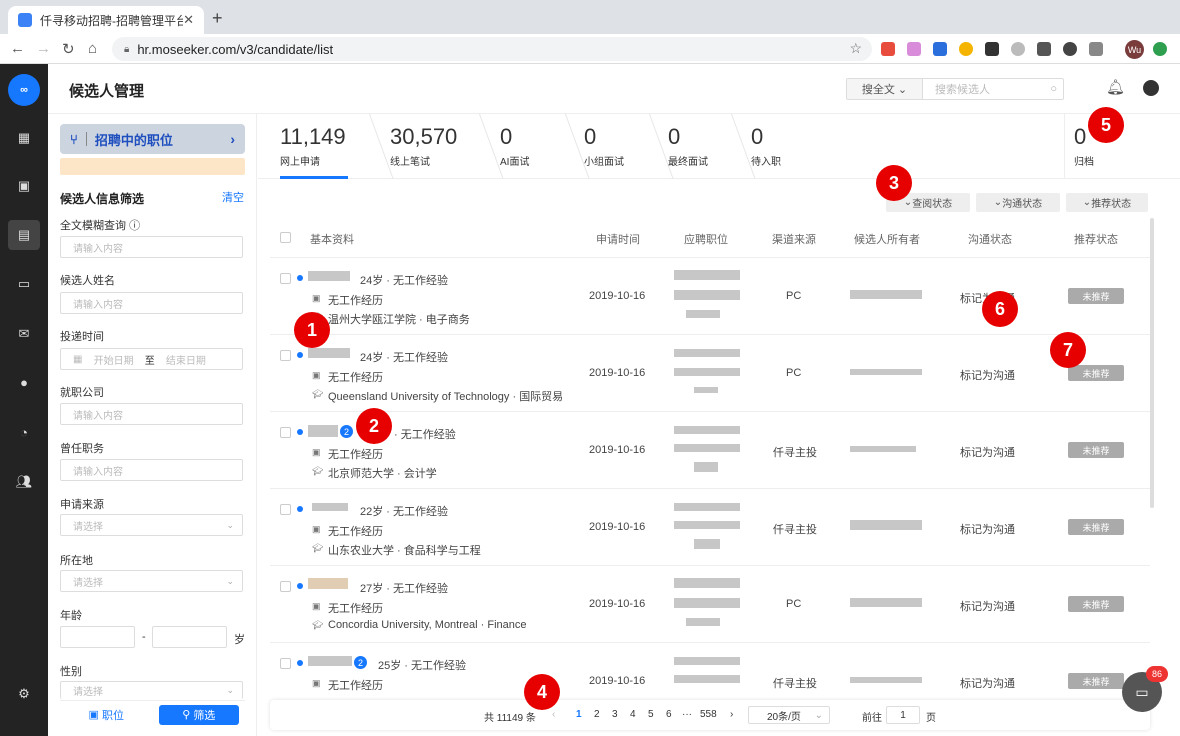 This screenshot has height=736, width=1180. I want to click on users-icon: 👥︎, so click(24, 482).